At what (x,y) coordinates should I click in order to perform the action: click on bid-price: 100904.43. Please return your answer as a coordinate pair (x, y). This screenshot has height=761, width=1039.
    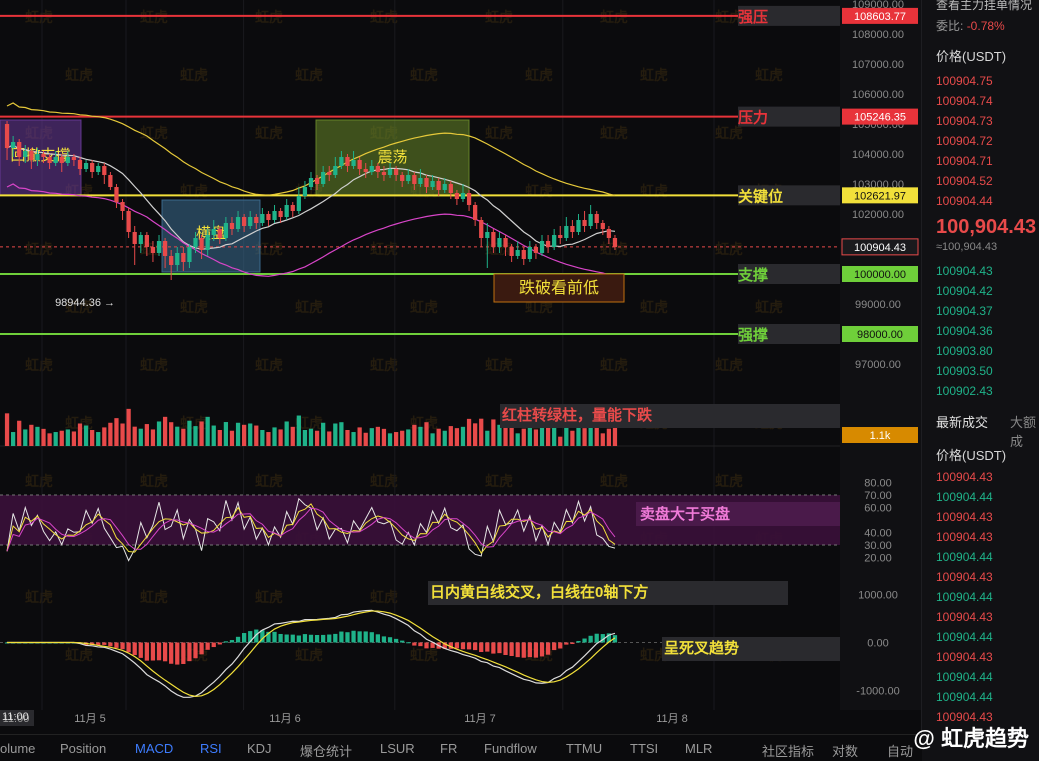
    Looking at the image, I should click on (964, 271).